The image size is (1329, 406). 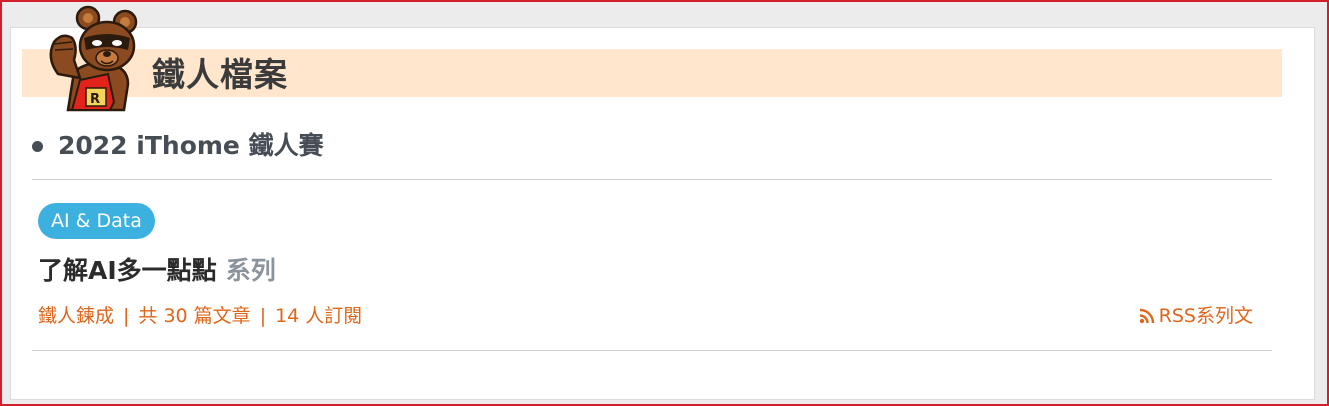 I want to click on series-meta: 鐵人鍊成 | 共 30 篇文章 | 14 人訂閱, so click(x=200, y=316).